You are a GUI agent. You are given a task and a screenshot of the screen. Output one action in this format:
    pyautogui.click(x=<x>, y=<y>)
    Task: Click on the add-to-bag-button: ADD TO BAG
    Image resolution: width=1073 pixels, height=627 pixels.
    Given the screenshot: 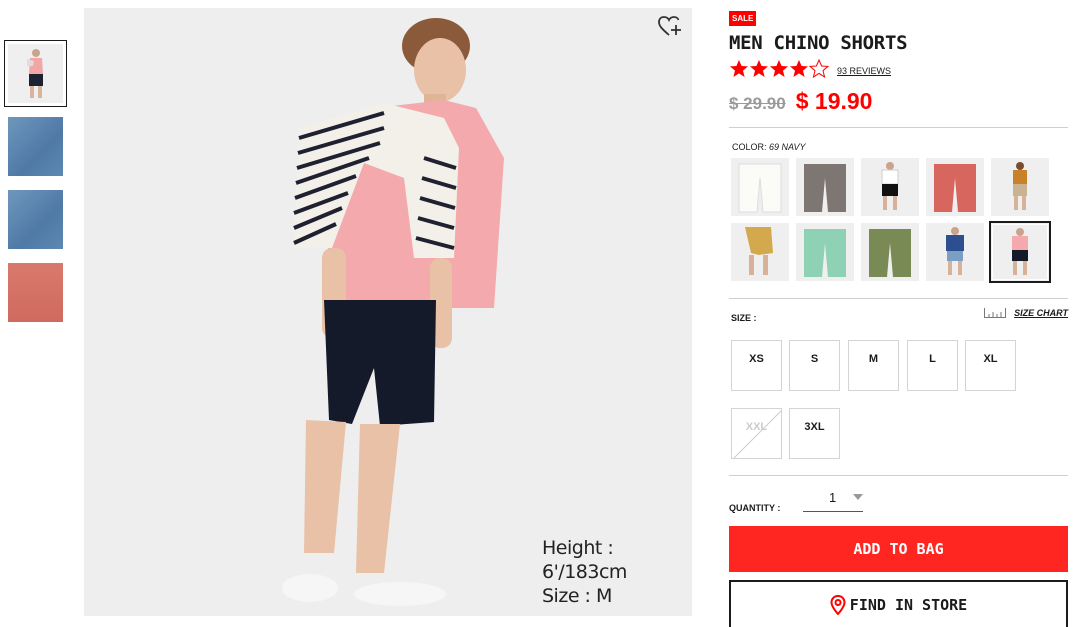 What is the action you would take?
    pyautogui.click(x=898, y=549)
    